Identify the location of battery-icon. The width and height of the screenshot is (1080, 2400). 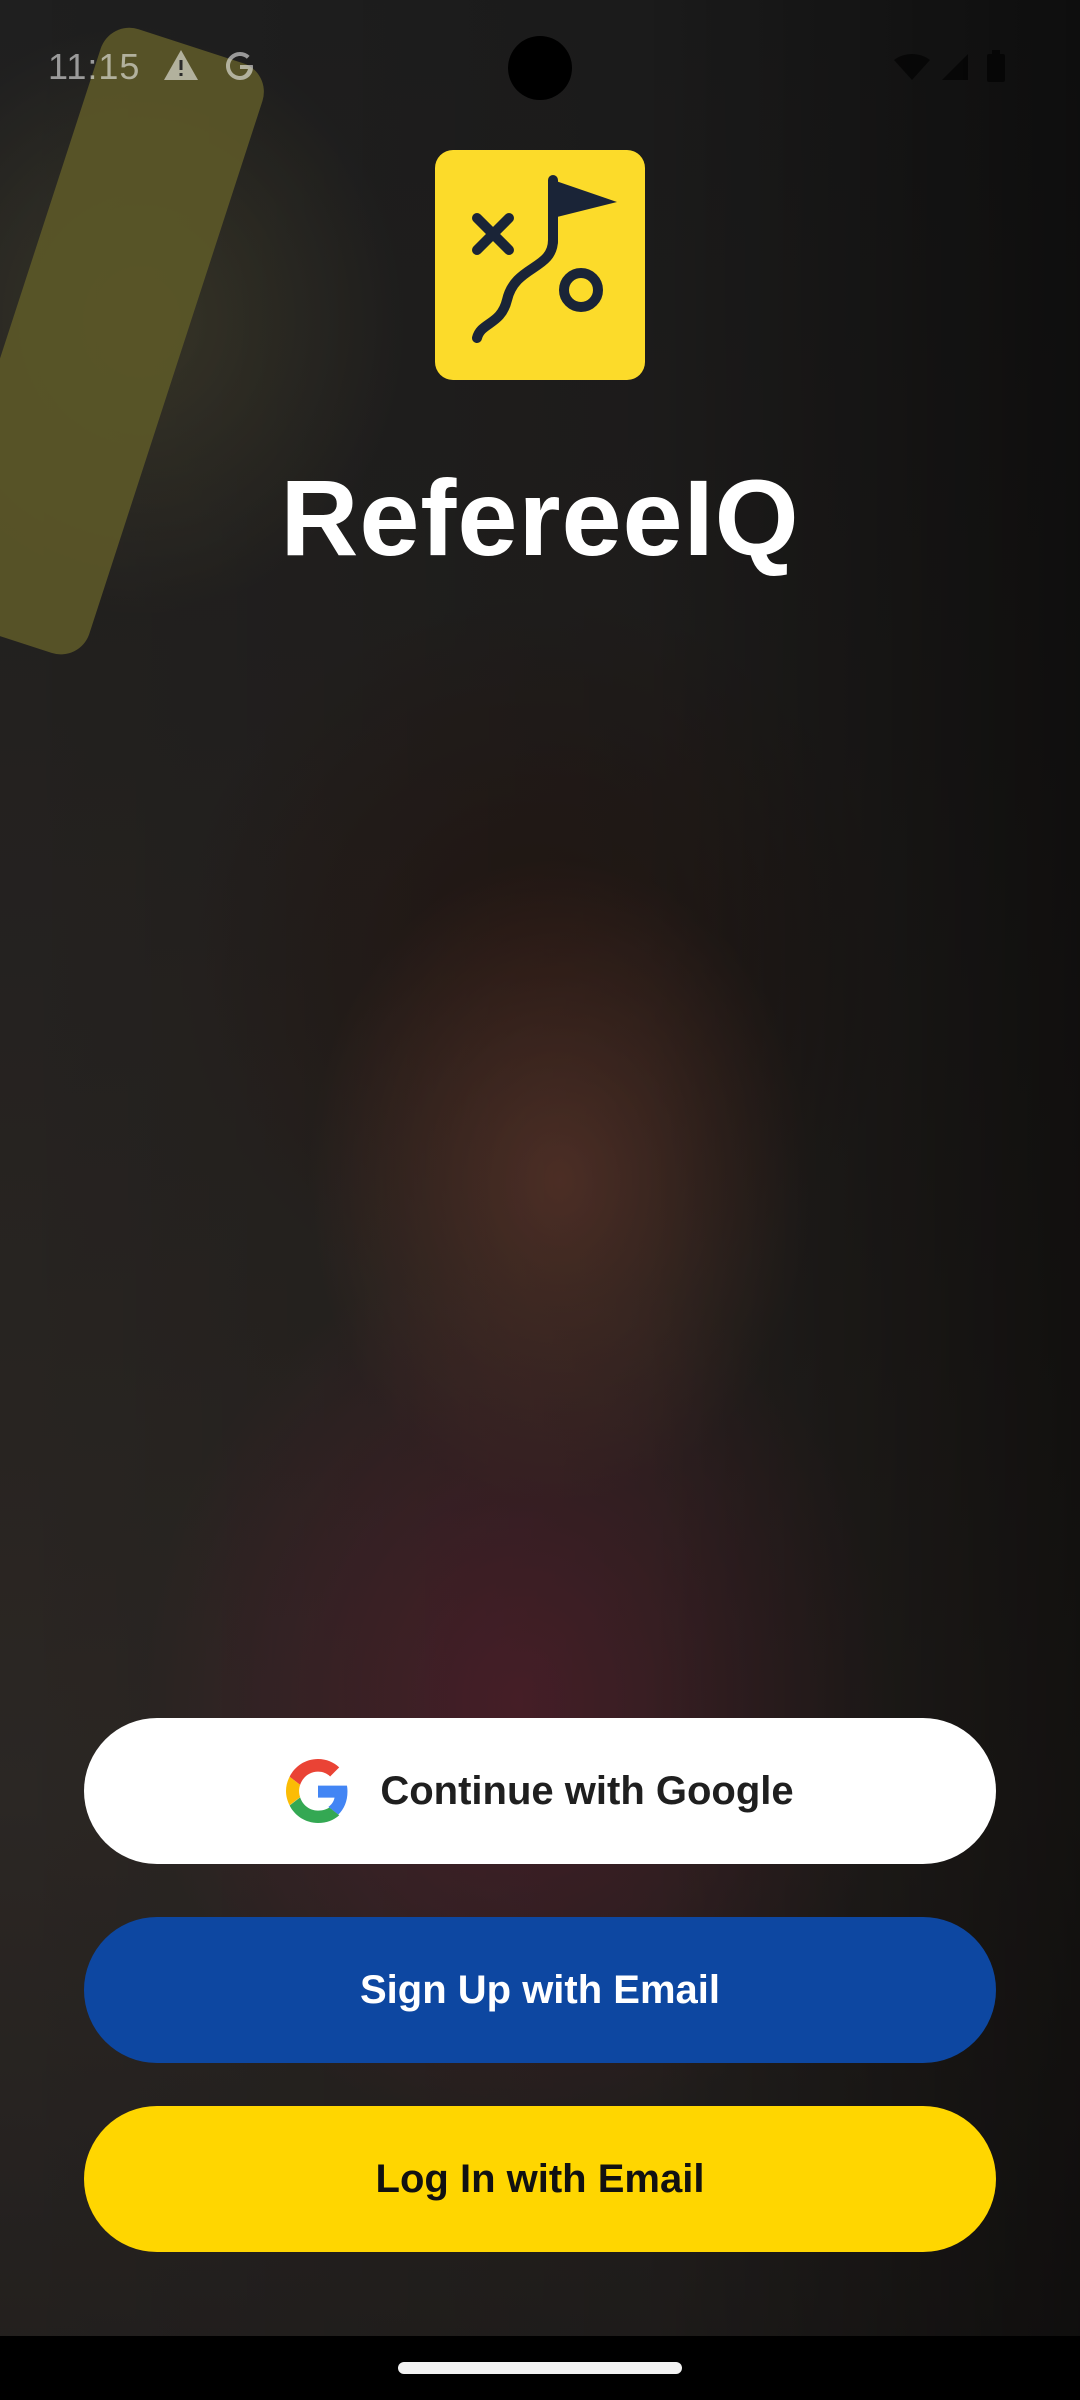
(996, 68).